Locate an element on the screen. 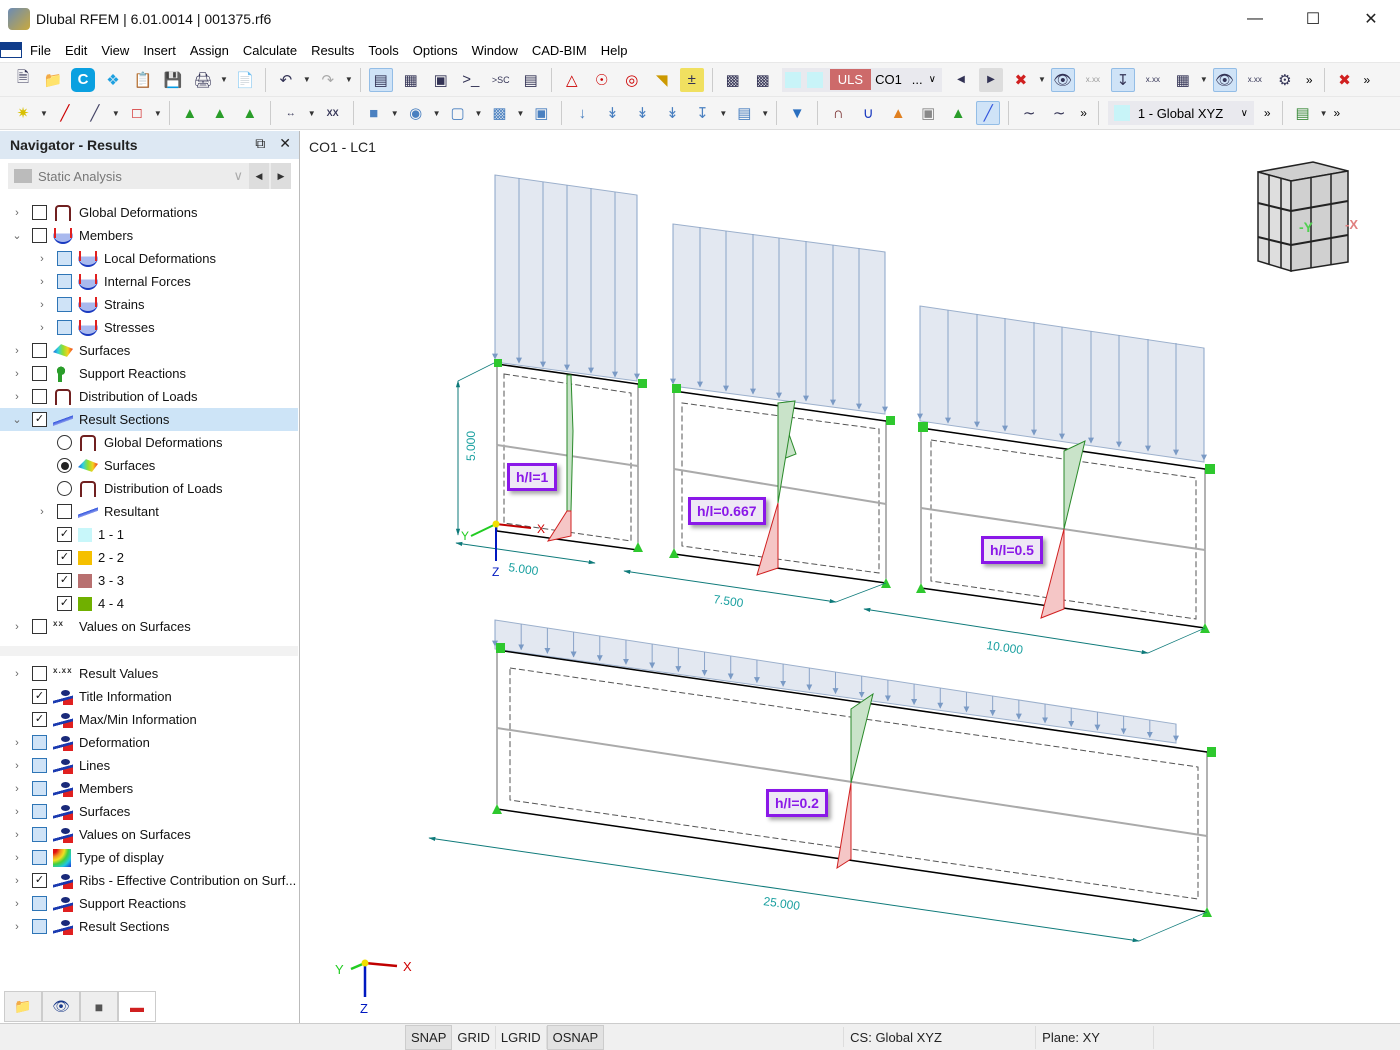  member-results-icon: ∪ is located at coordinates (868, 113).